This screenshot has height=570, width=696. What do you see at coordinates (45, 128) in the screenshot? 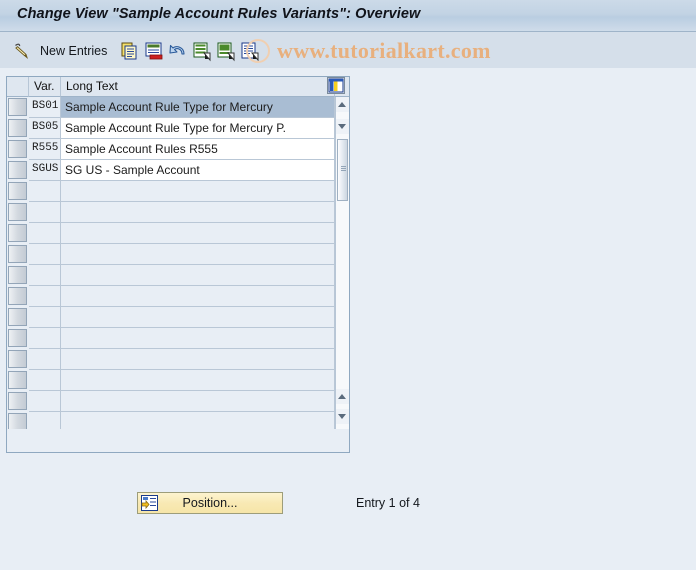
I see `cell-var: BS05` at bounding box center [45, 128].